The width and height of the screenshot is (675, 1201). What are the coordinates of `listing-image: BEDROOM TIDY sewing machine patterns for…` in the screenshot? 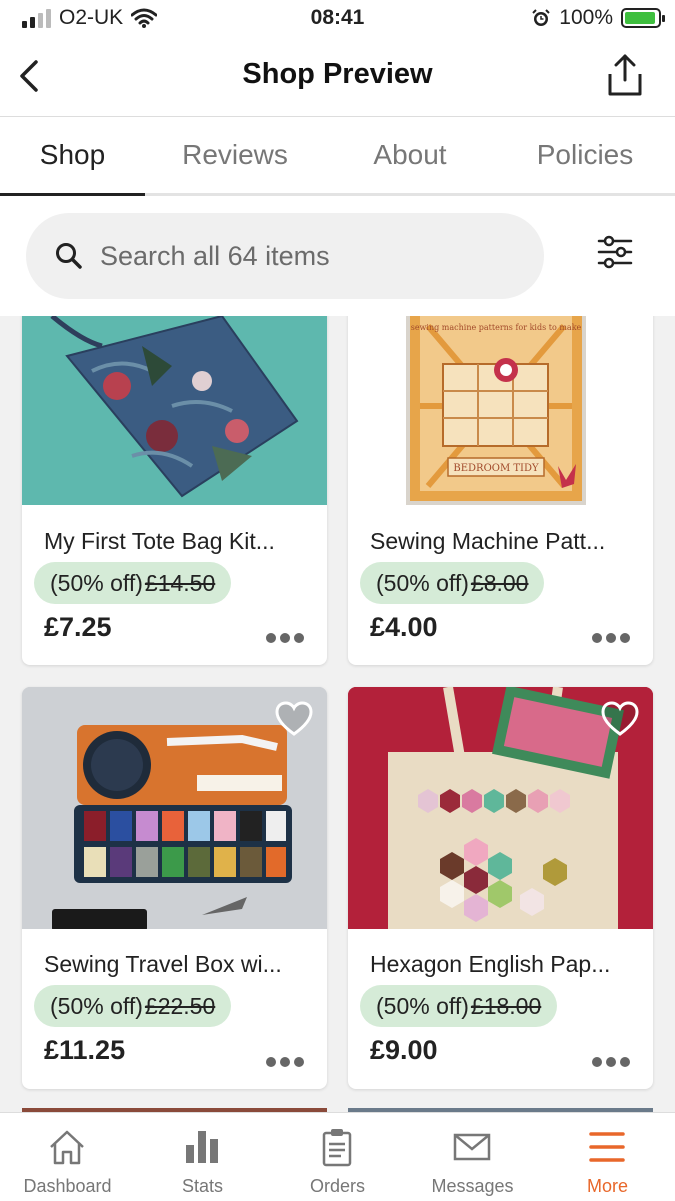 It's located at (500, 410).